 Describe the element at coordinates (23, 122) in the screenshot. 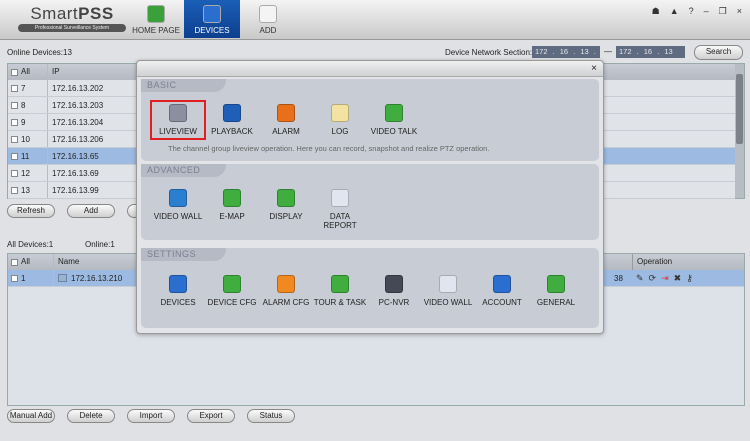

I see `row-number: 9` at that location.